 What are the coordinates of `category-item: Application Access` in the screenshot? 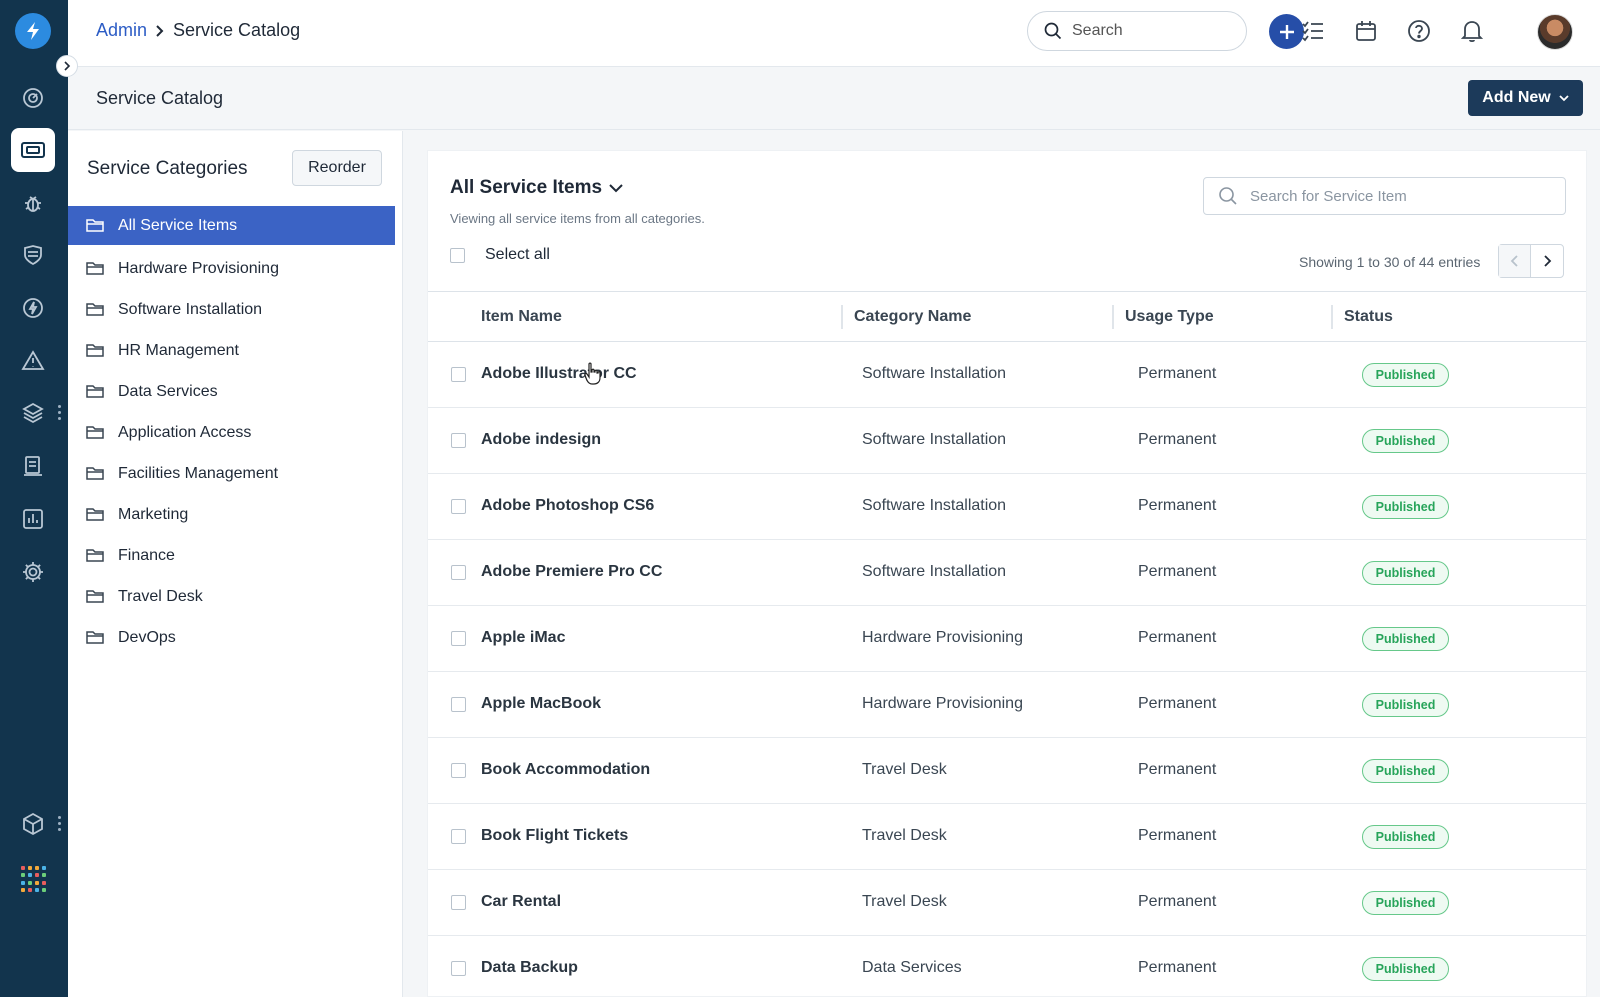 It's located at (235, 432).